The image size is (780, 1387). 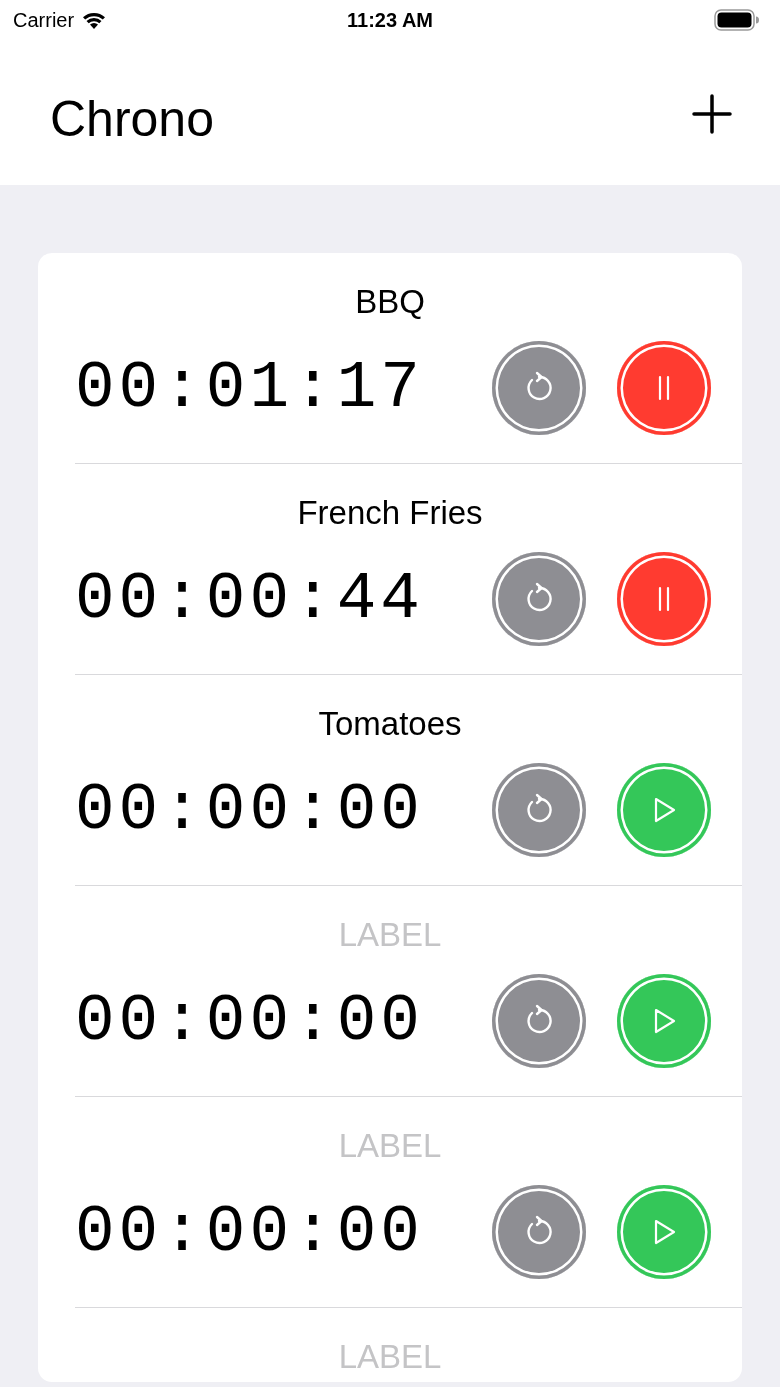 What do you see at coordinates (44, 20) in the screenshot?
I see `carrier-name: Carrier` at bounding box center [44, 20].